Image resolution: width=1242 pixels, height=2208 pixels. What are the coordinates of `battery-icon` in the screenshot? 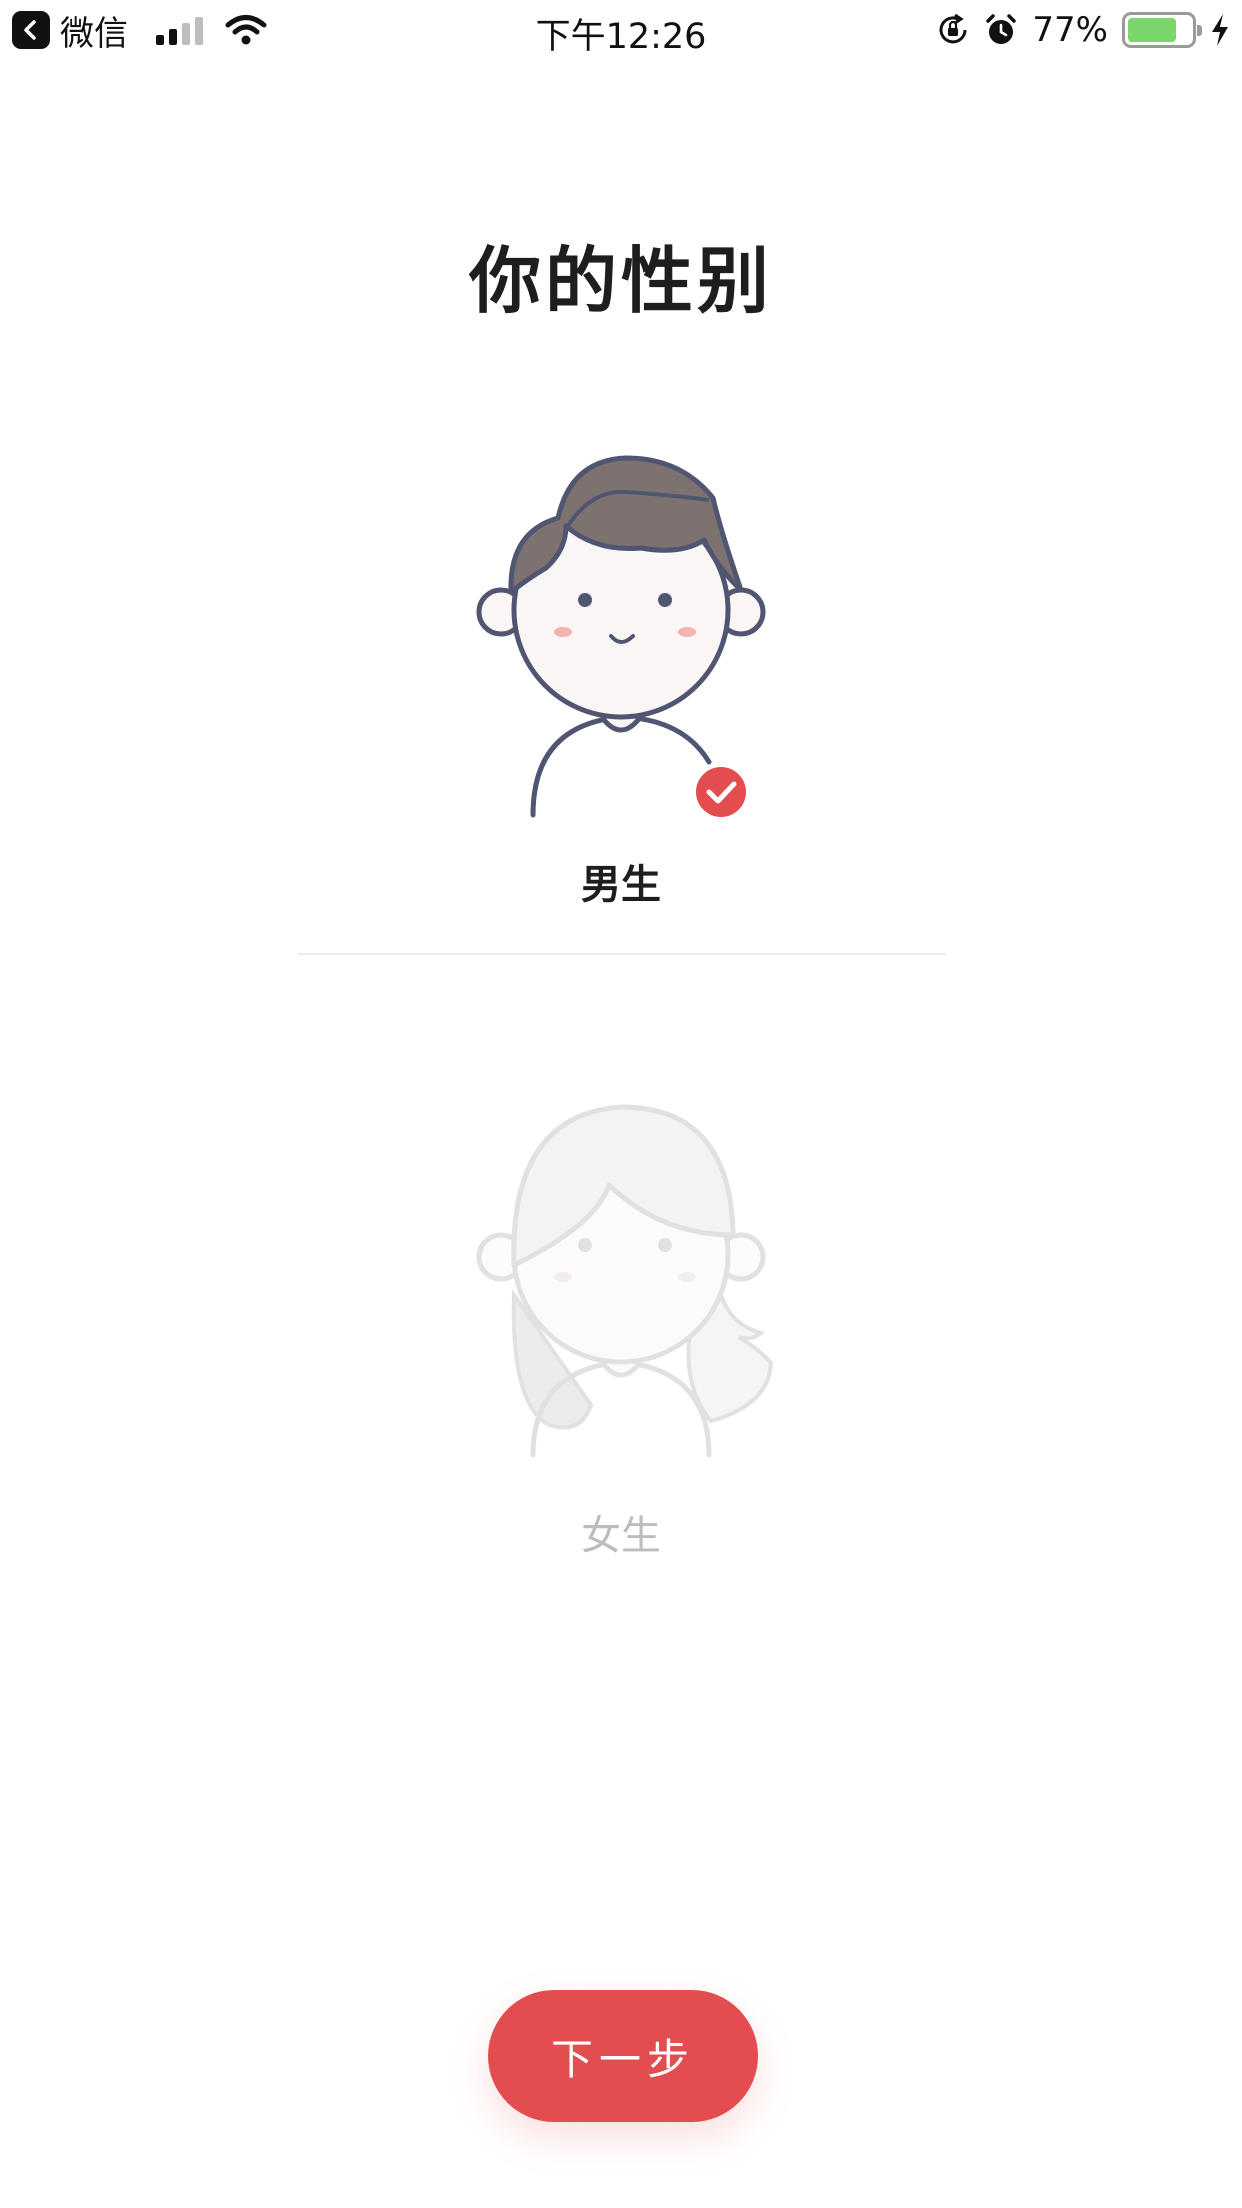 It's located at (1162, 30).